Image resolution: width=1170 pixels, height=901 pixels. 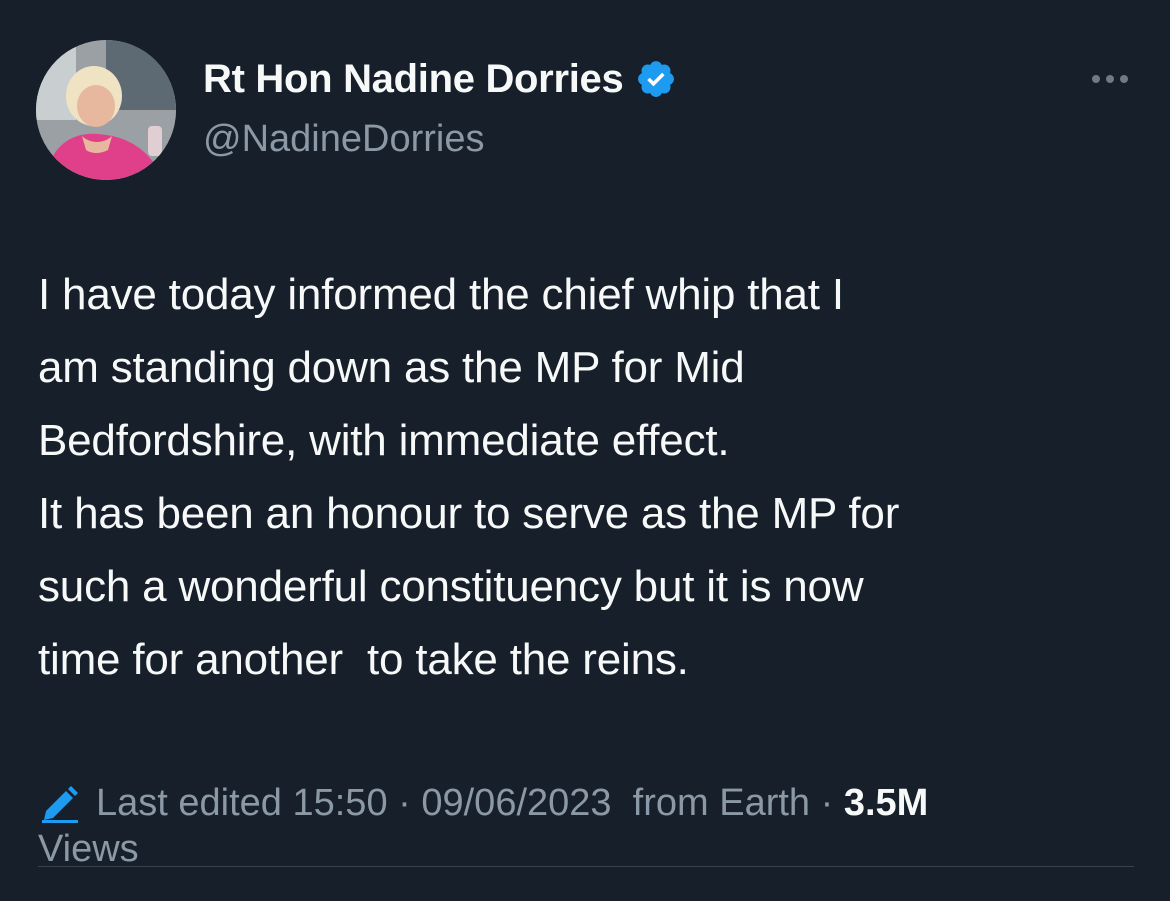 What do you see at coordinates (656, 79) in the screenshot?
I see `verified-badge-icon` at bounding box center [656, 79].